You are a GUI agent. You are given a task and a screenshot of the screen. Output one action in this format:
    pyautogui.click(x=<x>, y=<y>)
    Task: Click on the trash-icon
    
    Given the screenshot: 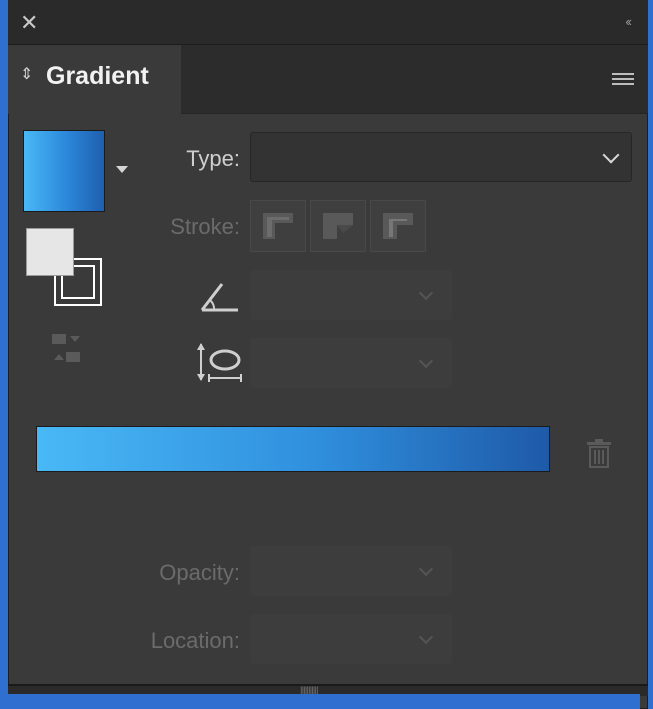 What is the action you would take?
    pyautogui.click(x=599, y=453)
    